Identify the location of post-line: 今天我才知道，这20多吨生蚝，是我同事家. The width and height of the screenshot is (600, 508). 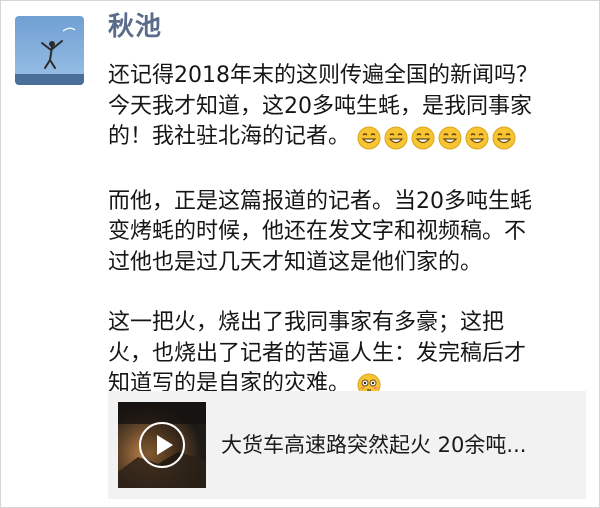
(320, 106).